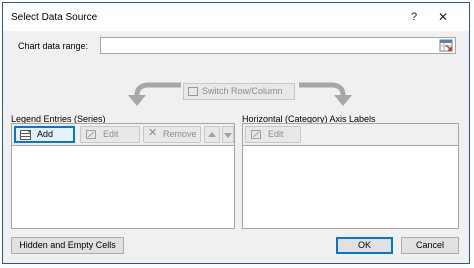  I want to click on help-button: ?, so click(414, 17).